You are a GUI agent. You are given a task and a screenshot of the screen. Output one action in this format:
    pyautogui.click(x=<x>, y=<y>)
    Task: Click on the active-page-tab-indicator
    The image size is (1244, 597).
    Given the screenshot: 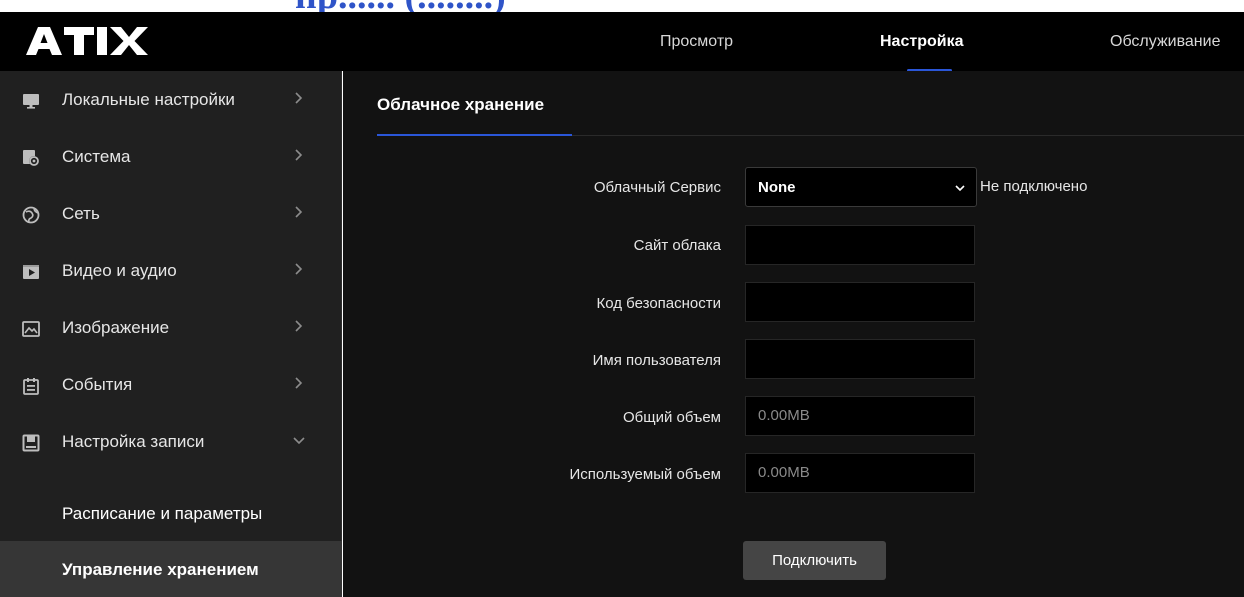 What is the action you would take?
    pyautogui.click(x=474, y=135)
    